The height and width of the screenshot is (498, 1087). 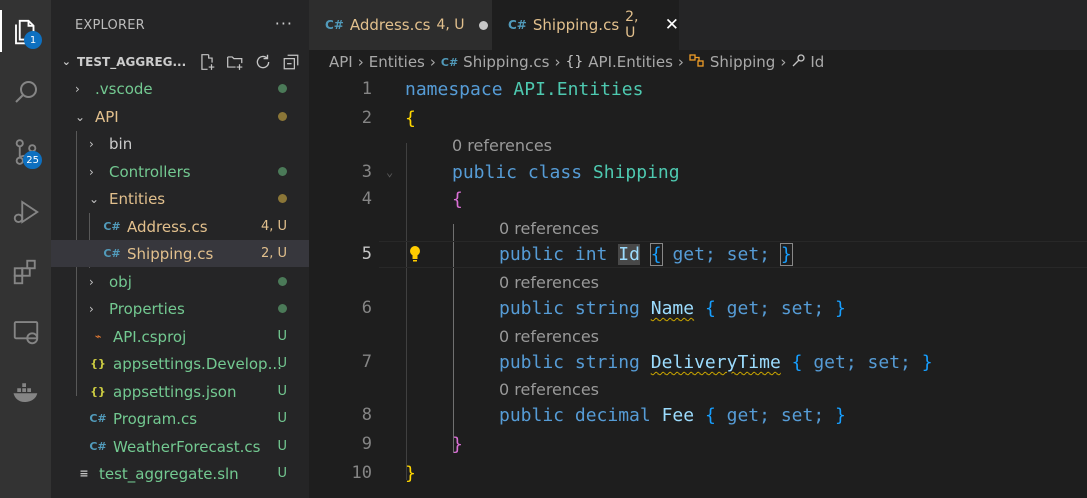 I want to click on tree-item: ⌄ Entities, so click(x=180, y=198).